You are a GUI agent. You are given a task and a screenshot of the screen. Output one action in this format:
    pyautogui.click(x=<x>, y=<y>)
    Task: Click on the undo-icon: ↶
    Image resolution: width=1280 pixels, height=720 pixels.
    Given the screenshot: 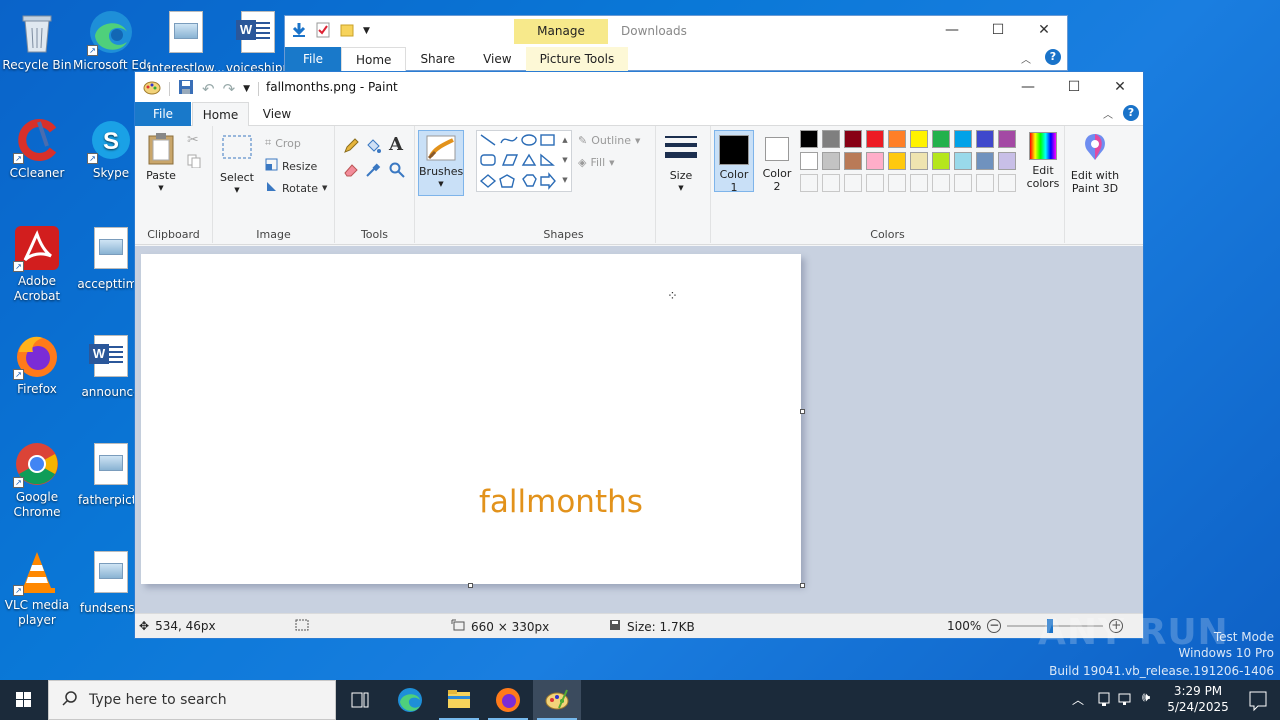 What is the action you would take?
    pyautogui.click(x=208, y=89)
    